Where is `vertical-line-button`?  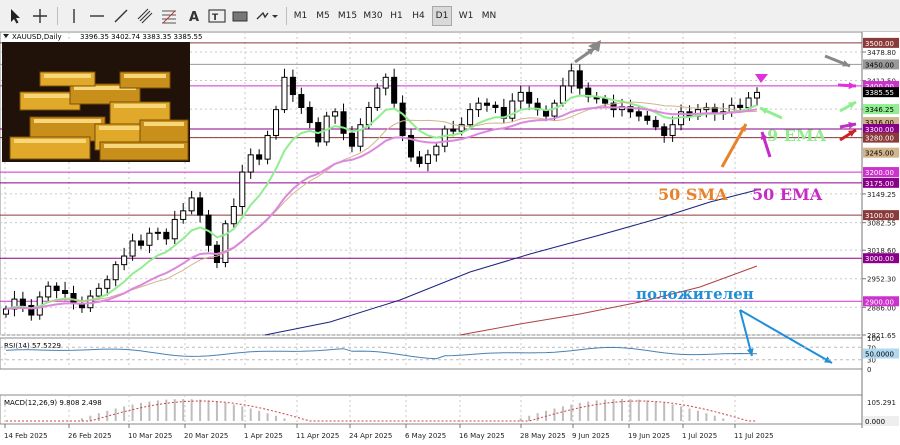 vertical-line-button is located at coordinates (74, 16).